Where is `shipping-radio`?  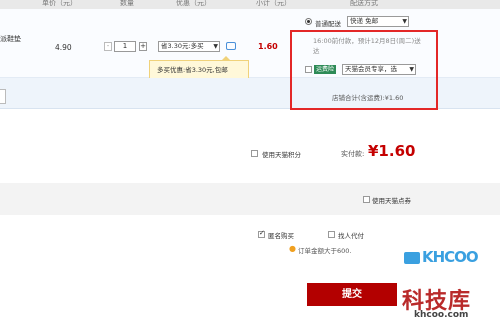
shipping-radio is located at coordinates (308, 21).